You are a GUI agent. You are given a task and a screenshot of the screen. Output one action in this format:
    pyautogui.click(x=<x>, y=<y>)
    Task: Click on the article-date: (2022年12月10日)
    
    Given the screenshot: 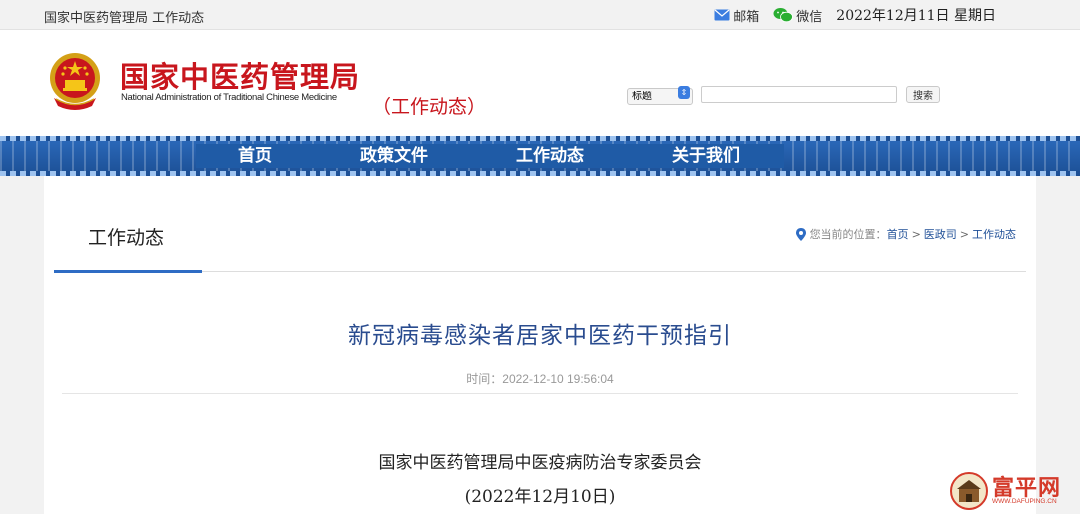 What is the action you would take?
    pyautogui.click(x=540, y=497)
    